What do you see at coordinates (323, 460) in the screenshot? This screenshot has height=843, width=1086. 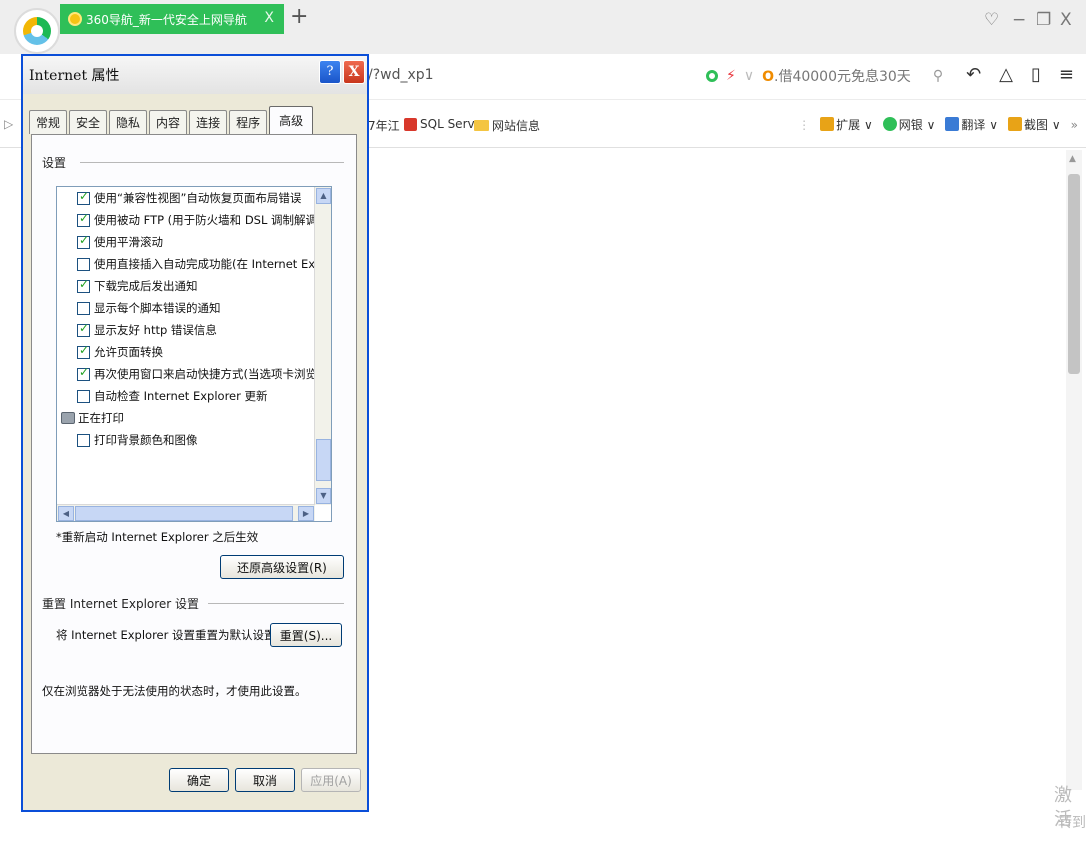 I see `vertical-scroll-thumb` at bounding box center [323, 460].